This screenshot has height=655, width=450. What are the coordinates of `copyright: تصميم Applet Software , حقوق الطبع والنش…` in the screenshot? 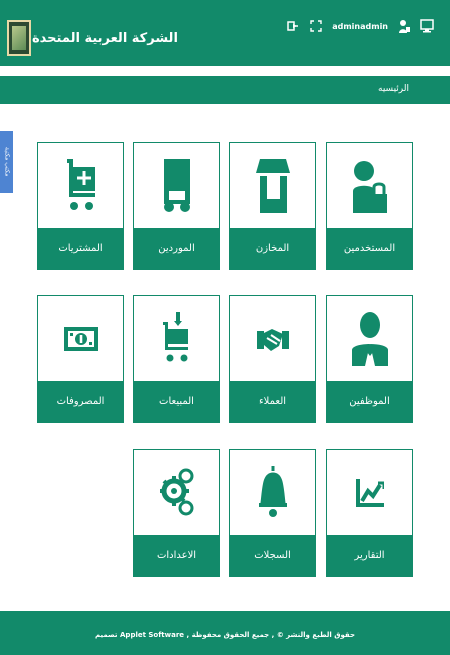 It's located at (225, 635).